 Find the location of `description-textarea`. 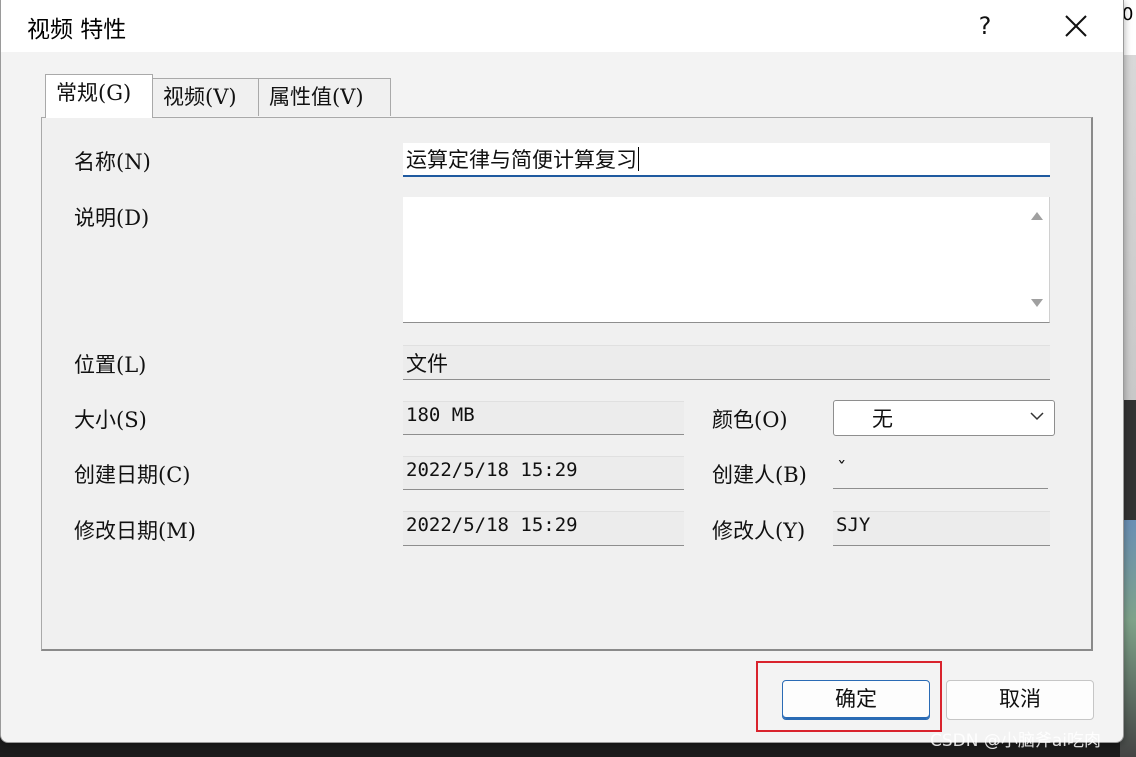

description-textarea is located at coordinates (726, 260).